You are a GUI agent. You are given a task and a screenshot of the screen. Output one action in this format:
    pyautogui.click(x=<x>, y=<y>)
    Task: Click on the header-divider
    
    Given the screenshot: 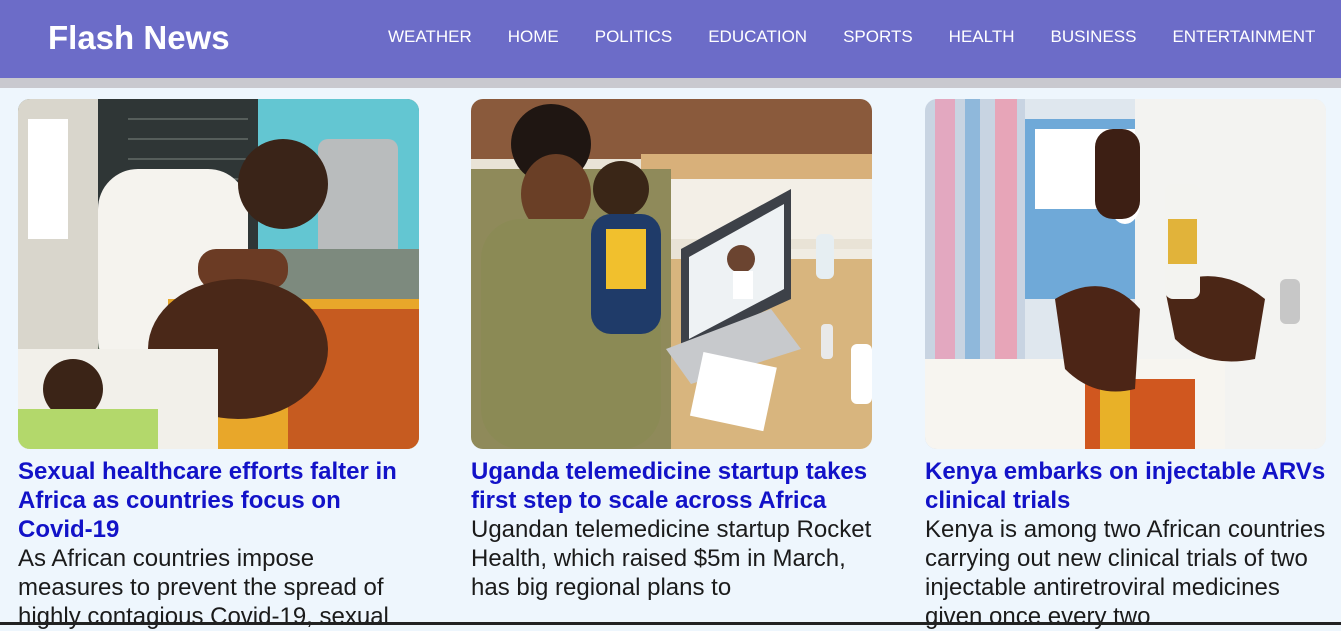 What is the action you would take?
    pyautogui.click(x=670, y=83)
    